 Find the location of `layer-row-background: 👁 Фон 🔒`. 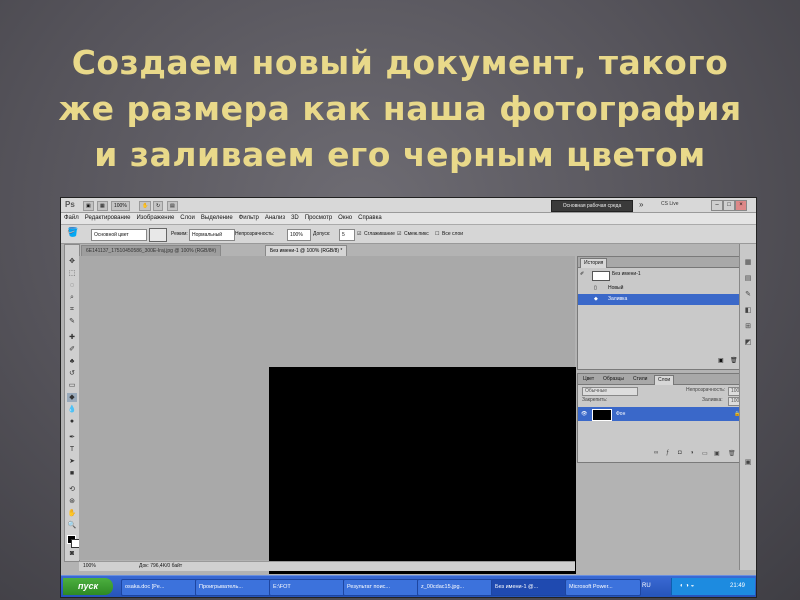

layer-row-background: 👁 Фон 🔒 is located at coordinates (662, 414).